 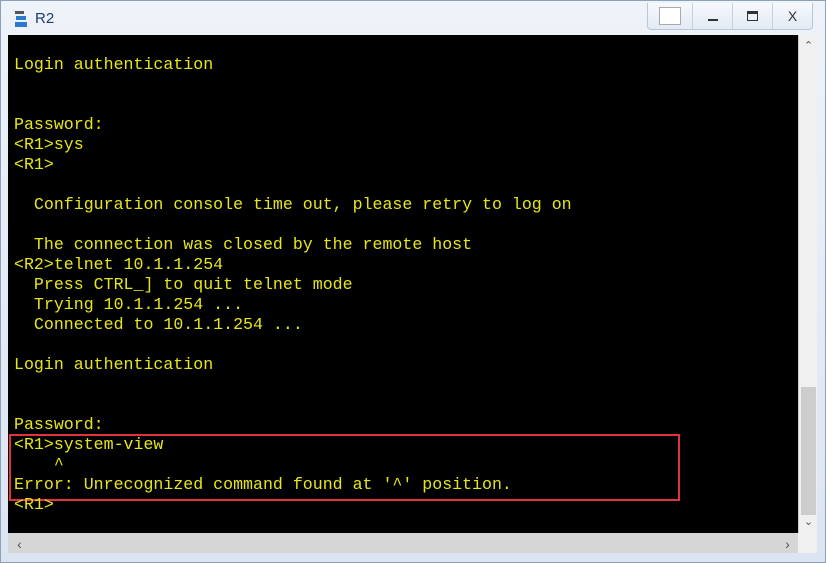 I want to click on restore-icon, so click(x=670, y=16).